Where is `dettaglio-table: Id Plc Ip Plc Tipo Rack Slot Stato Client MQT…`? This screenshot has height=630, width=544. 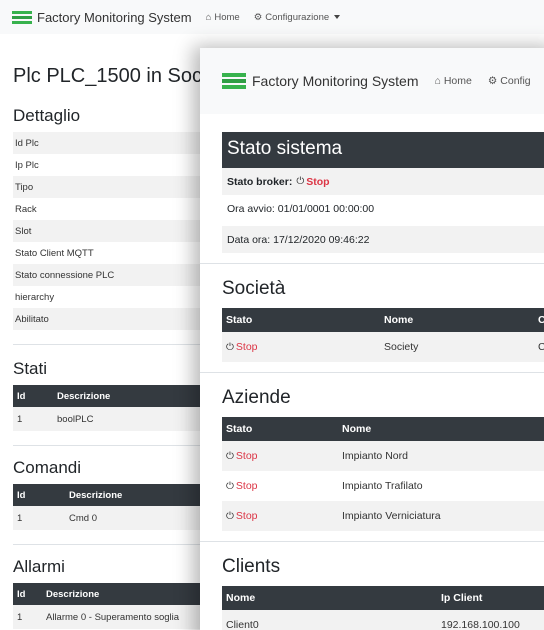
dettaglio-table: Id Plc Ip Plc Tipo Rack Slot Stato Client MQT… is located at coordinates (113, 231).